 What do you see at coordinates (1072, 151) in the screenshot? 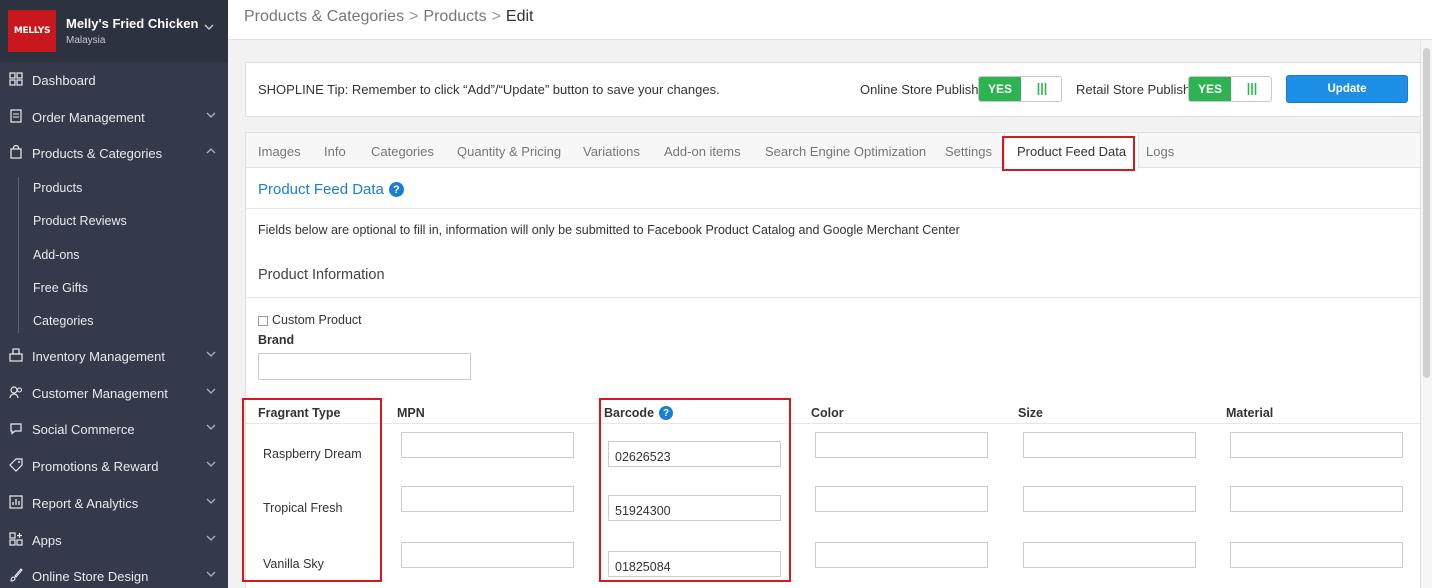
I see `tab-product-feed-data: Product Feed Data` at bounding box center [1072, 151].